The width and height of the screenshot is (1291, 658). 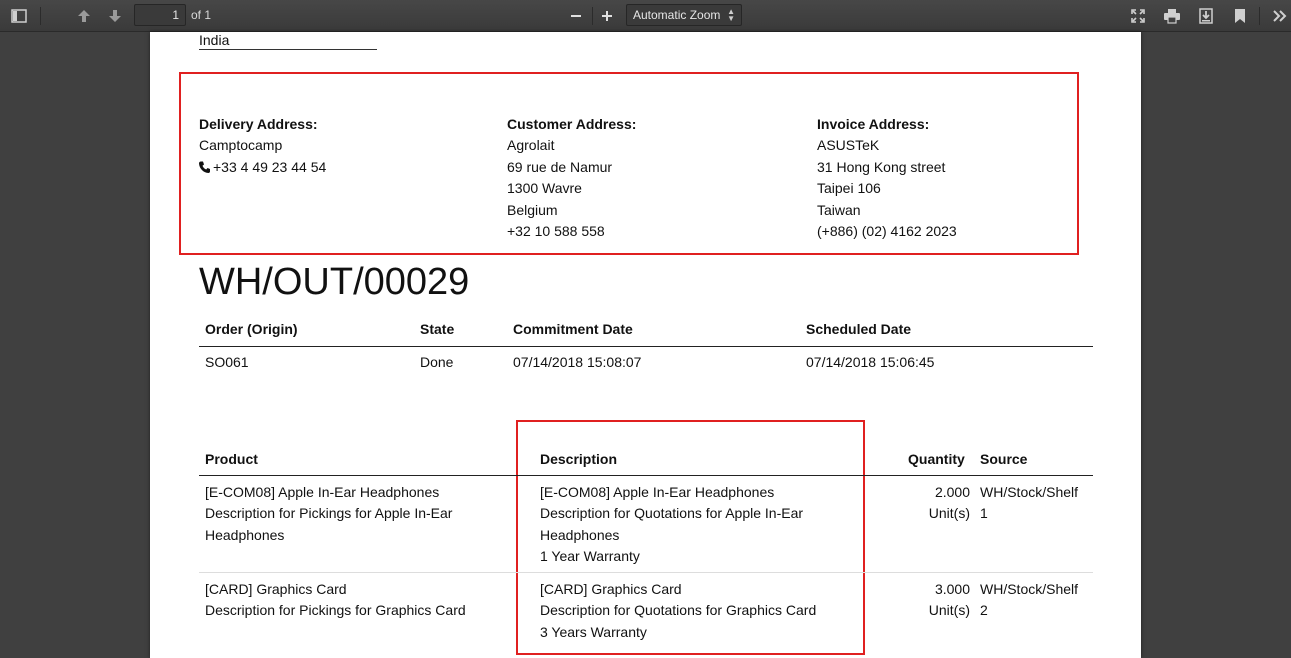 I want to click on description-line: Headphones, so click(x=580, y=534).